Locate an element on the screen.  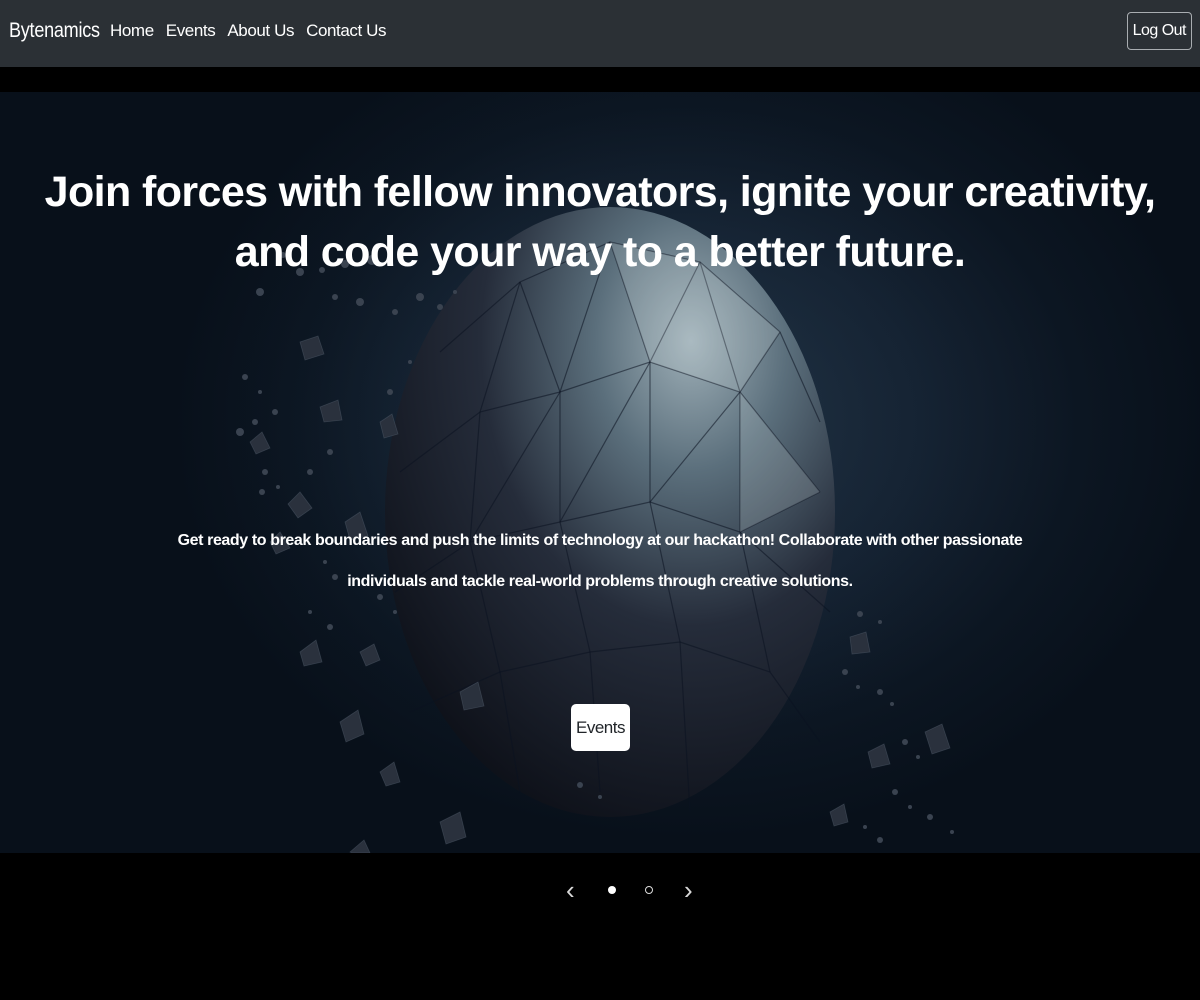
nav-links: Home Events About Us Contact Us is located at coordinates (254, 31).